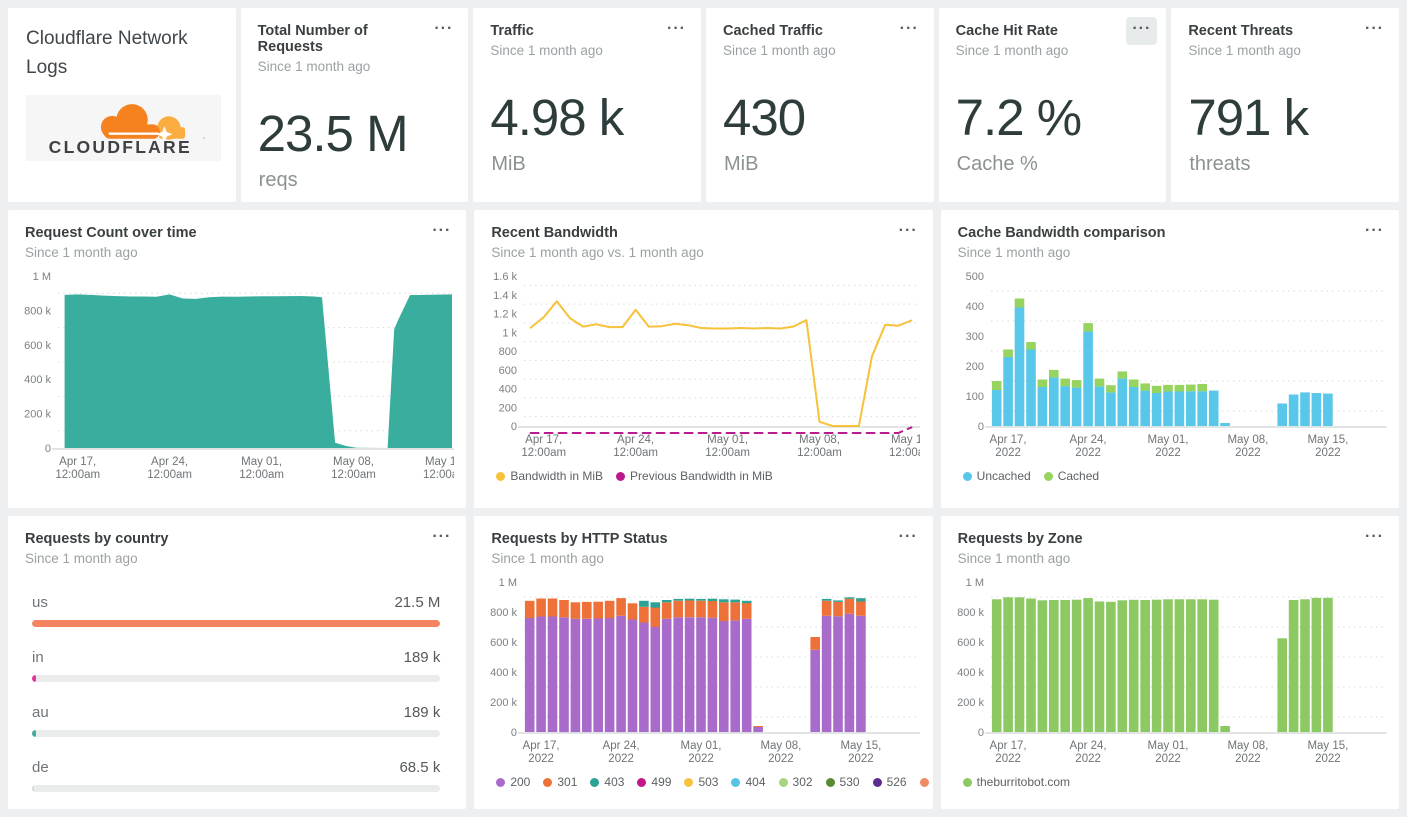  Describe the element at coordinates (34, 678) in the screenshot. I see `country-bar-fill` at that location.